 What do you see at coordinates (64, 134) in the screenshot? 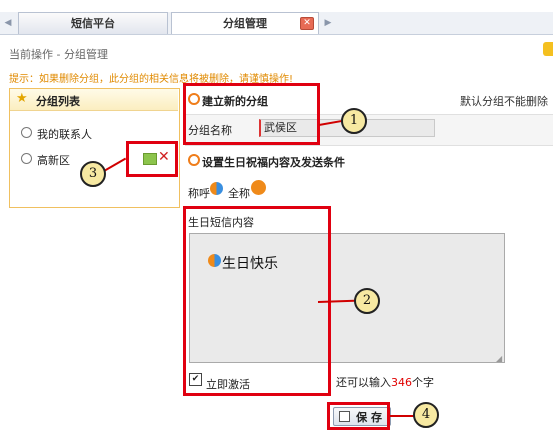
I see `group-item-label: 我的联系人` at bounding box center [64, 134].